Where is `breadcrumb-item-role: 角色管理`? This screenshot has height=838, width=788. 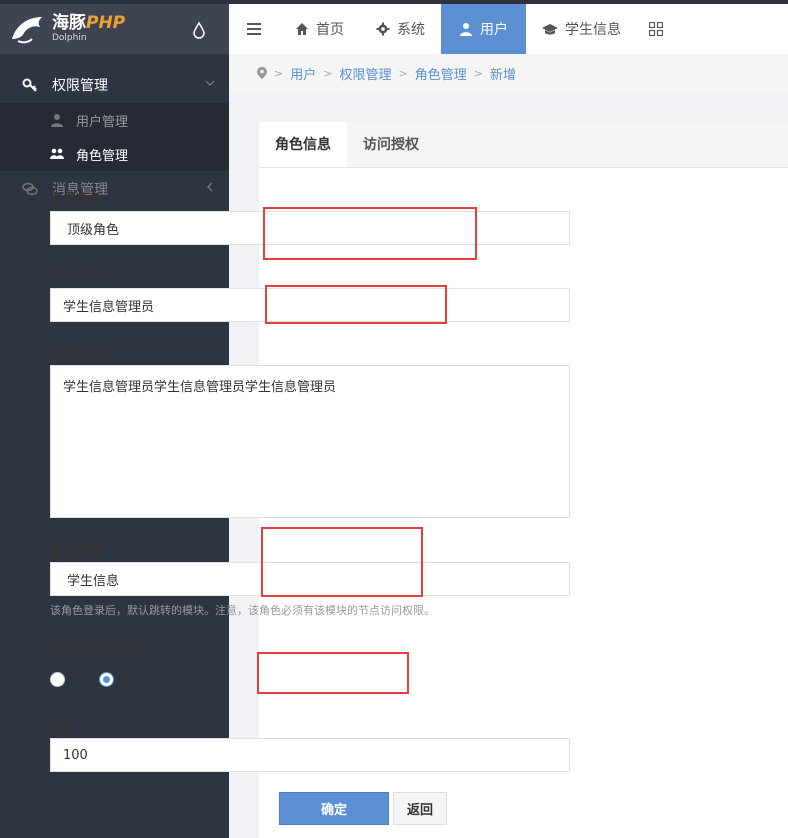 breadcrumb-item-role: 角色管理 is located at coordinates (441, 73).